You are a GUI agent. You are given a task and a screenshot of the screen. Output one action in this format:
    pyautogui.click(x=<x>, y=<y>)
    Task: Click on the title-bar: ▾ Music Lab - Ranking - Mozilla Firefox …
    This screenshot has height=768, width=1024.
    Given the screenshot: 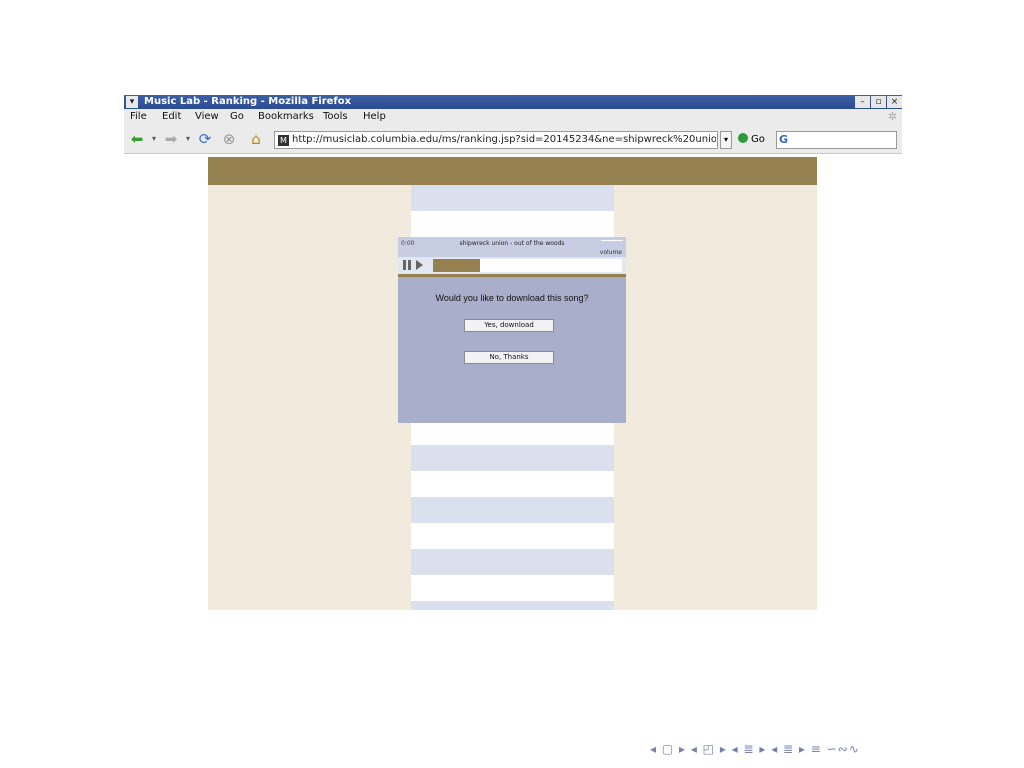 What is the action you would take?
    pyautogui.click(x=513, y=102)
    